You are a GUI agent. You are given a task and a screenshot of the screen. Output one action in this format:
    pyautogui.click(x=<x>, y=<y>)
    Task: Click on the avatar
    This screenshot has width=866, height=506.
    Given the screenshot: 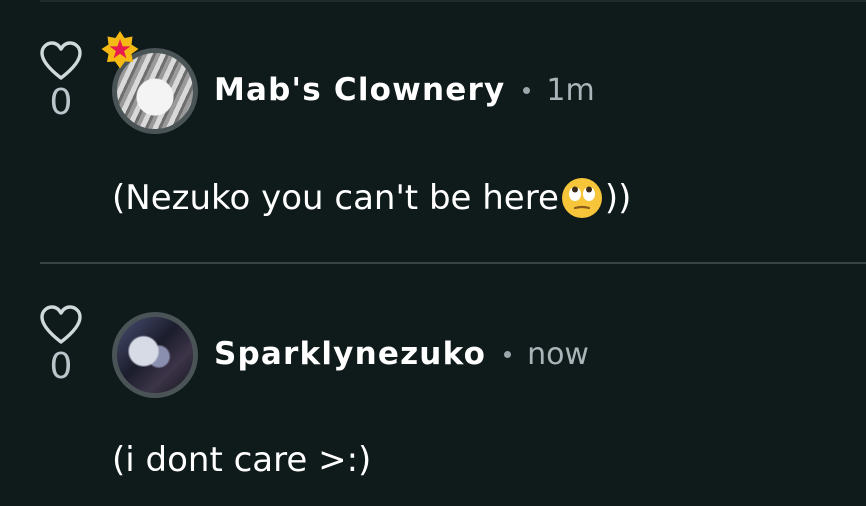 What is the action you would take?
    pyautogui.click(x=155, y=355)
    